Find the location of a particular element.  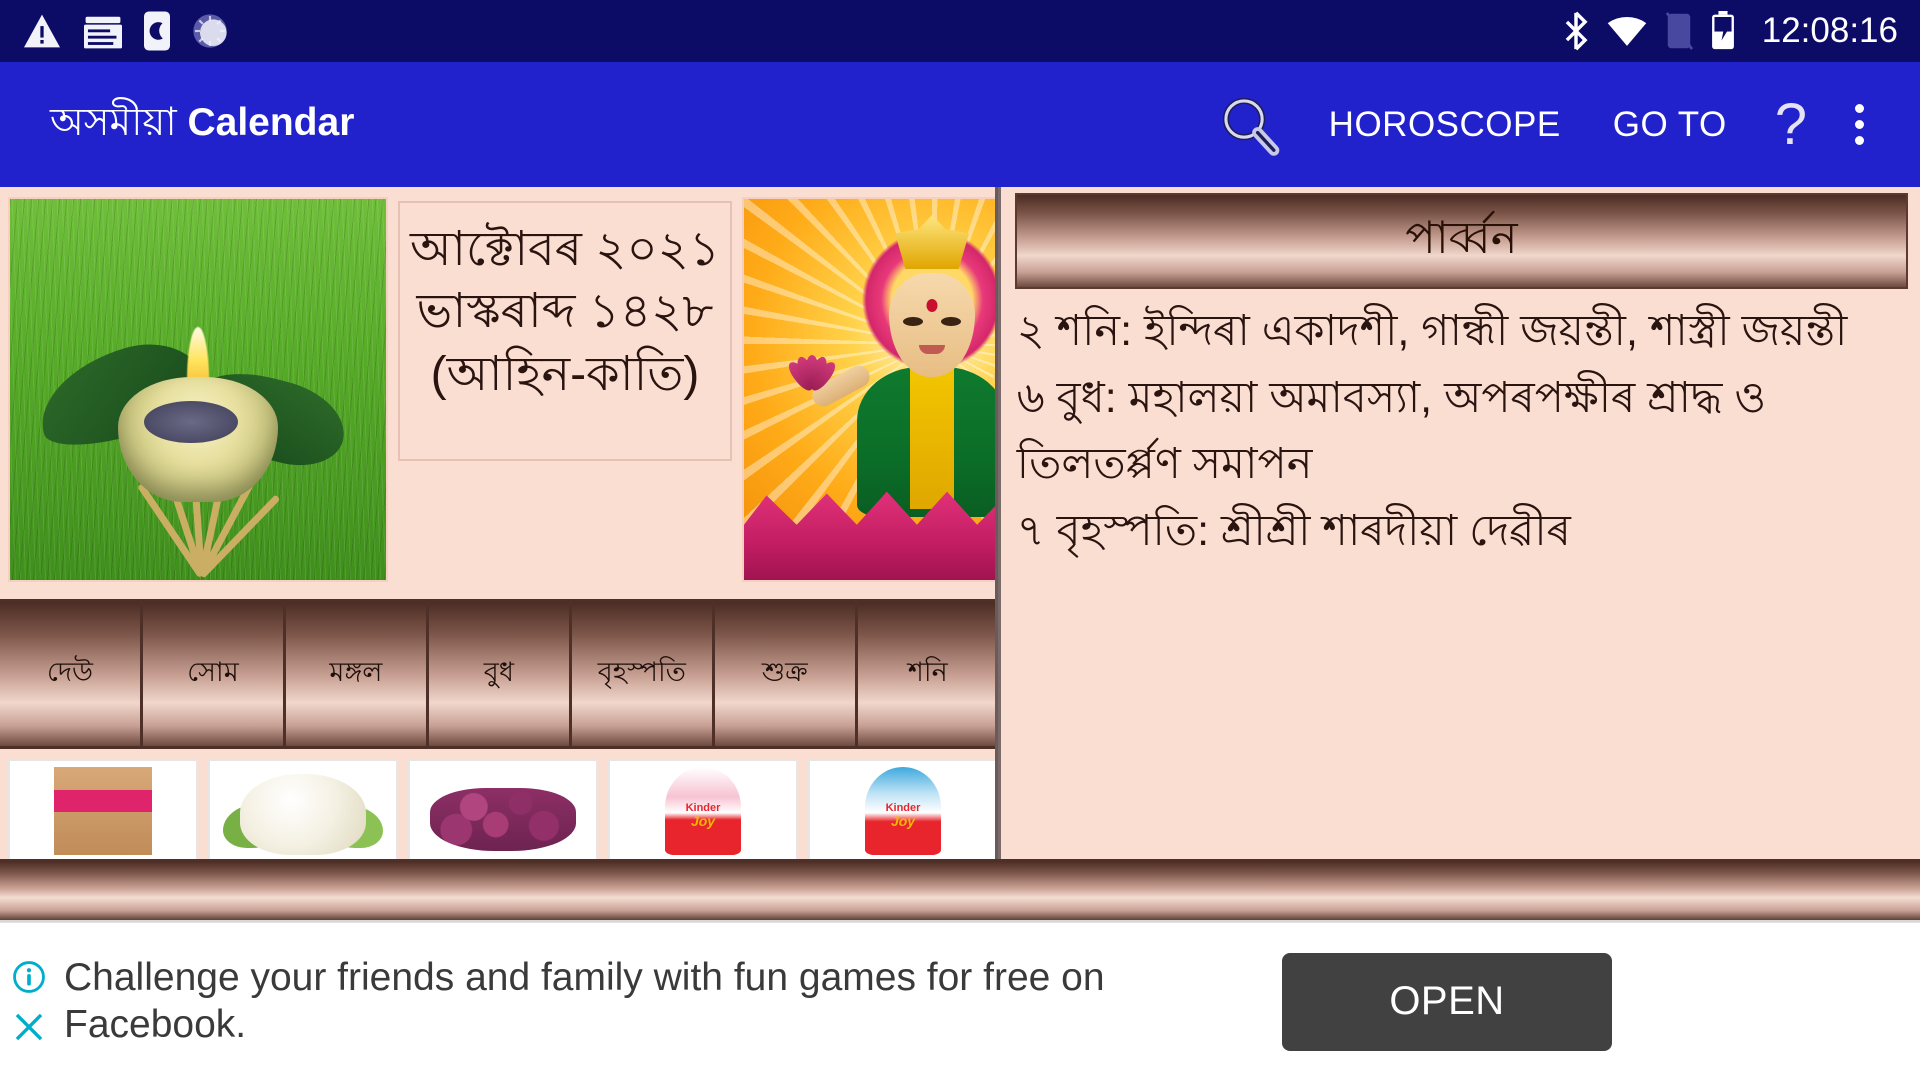

paddy-field-background is located at coordinates (198, 389).